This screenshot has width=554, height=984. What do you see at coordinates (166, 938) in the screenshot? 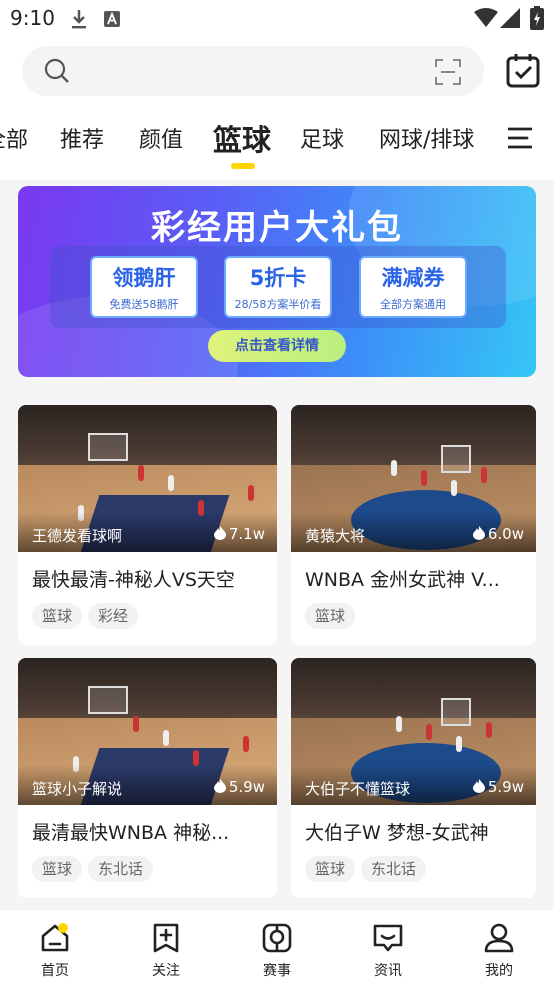
I see `follow-icon` at bounding box center [166, 938].